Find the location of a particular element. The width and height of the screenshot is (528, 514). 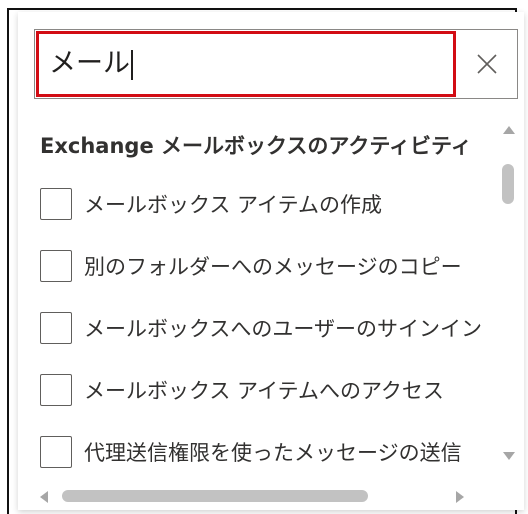

text-caret is located at coordinates (132, 64).